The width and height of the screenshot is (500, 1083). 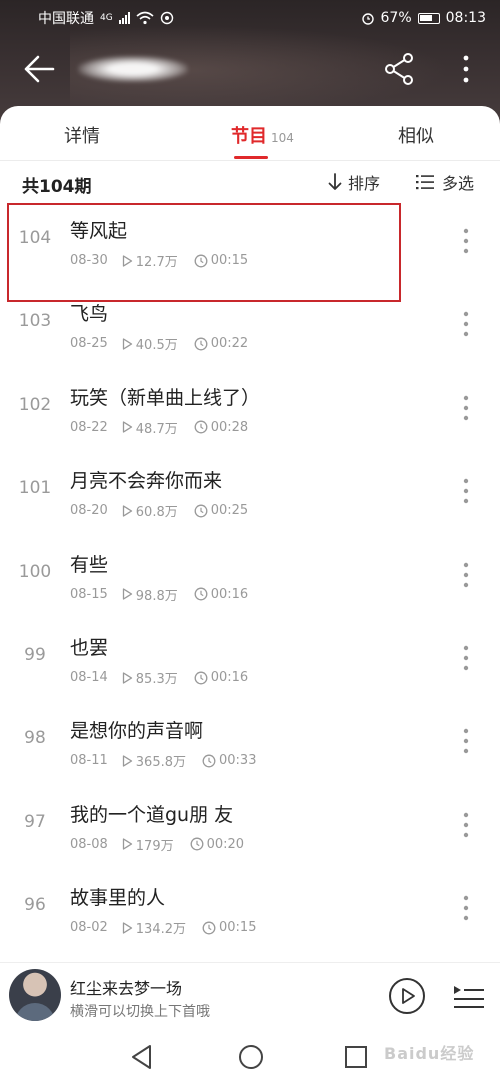 What do you see at coordinates (133, 69) in the screenshot?
I see `album-title-obscured` at bounding box center [133, 69].